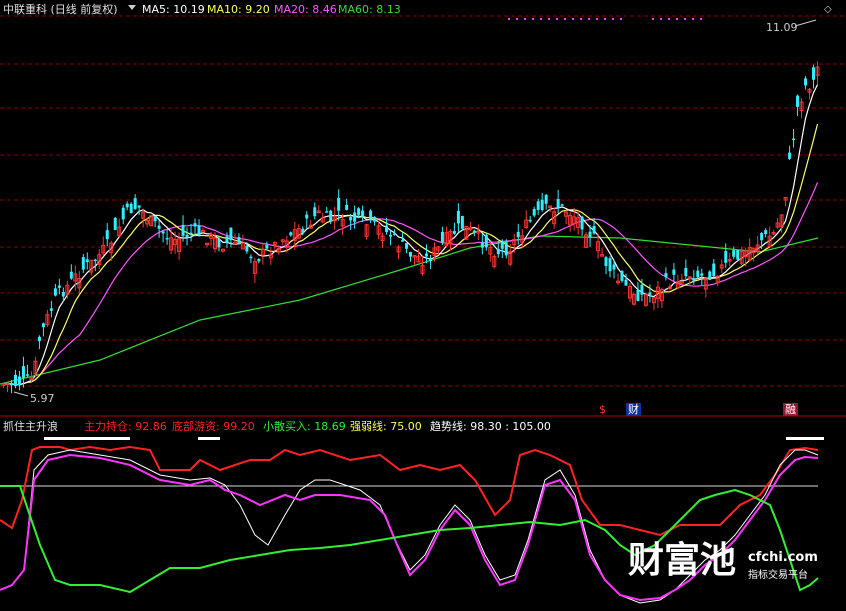  What do you see at coordinates (304, 426) in the screenshot?
I see `retail-buy-readout: 小散买入: 18.69` at bounding box center [304, 426].